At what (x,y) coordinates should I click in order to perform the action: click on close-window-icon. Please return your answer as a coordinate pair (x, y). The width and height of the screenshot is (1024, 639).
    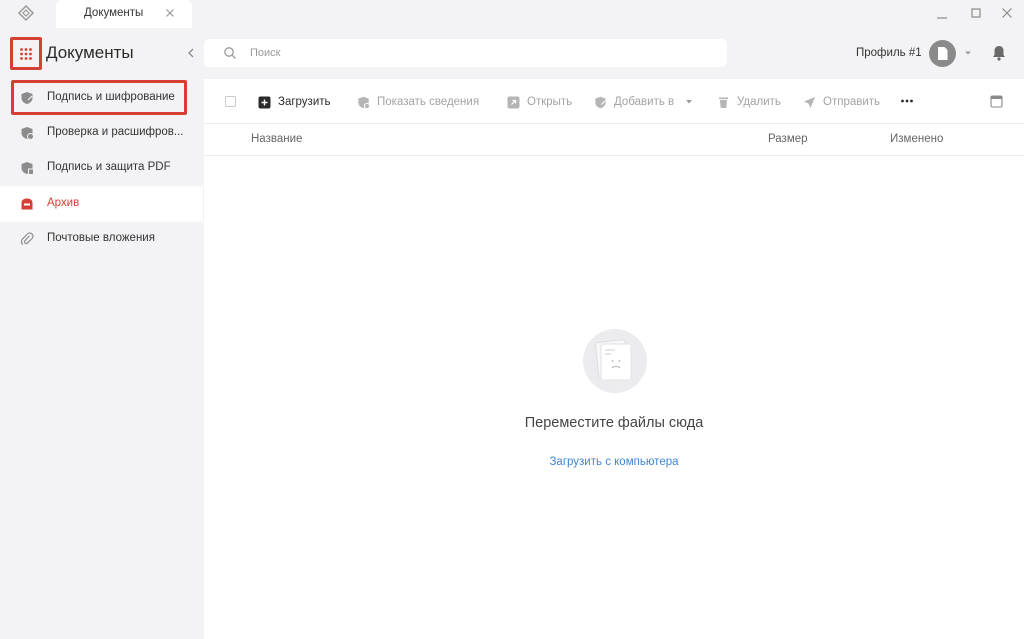
    Looking at the image, I should click on (1007, 14).